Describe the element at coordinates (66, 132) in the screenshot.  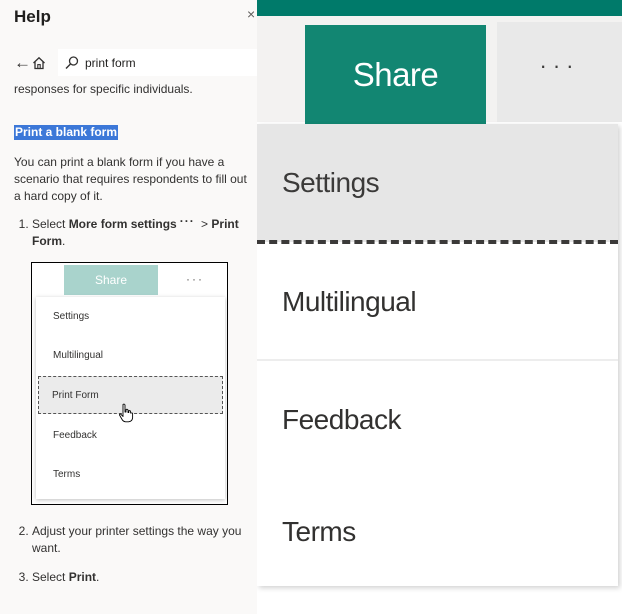
I see `section-heading: Print a blank form` at that location.